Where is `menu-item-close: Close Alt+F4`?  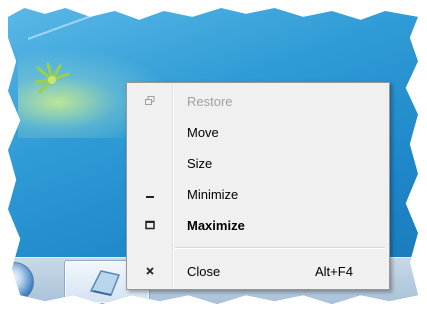 menu-item-close: Close Alt+F4 is located at coordinates (258, 271).